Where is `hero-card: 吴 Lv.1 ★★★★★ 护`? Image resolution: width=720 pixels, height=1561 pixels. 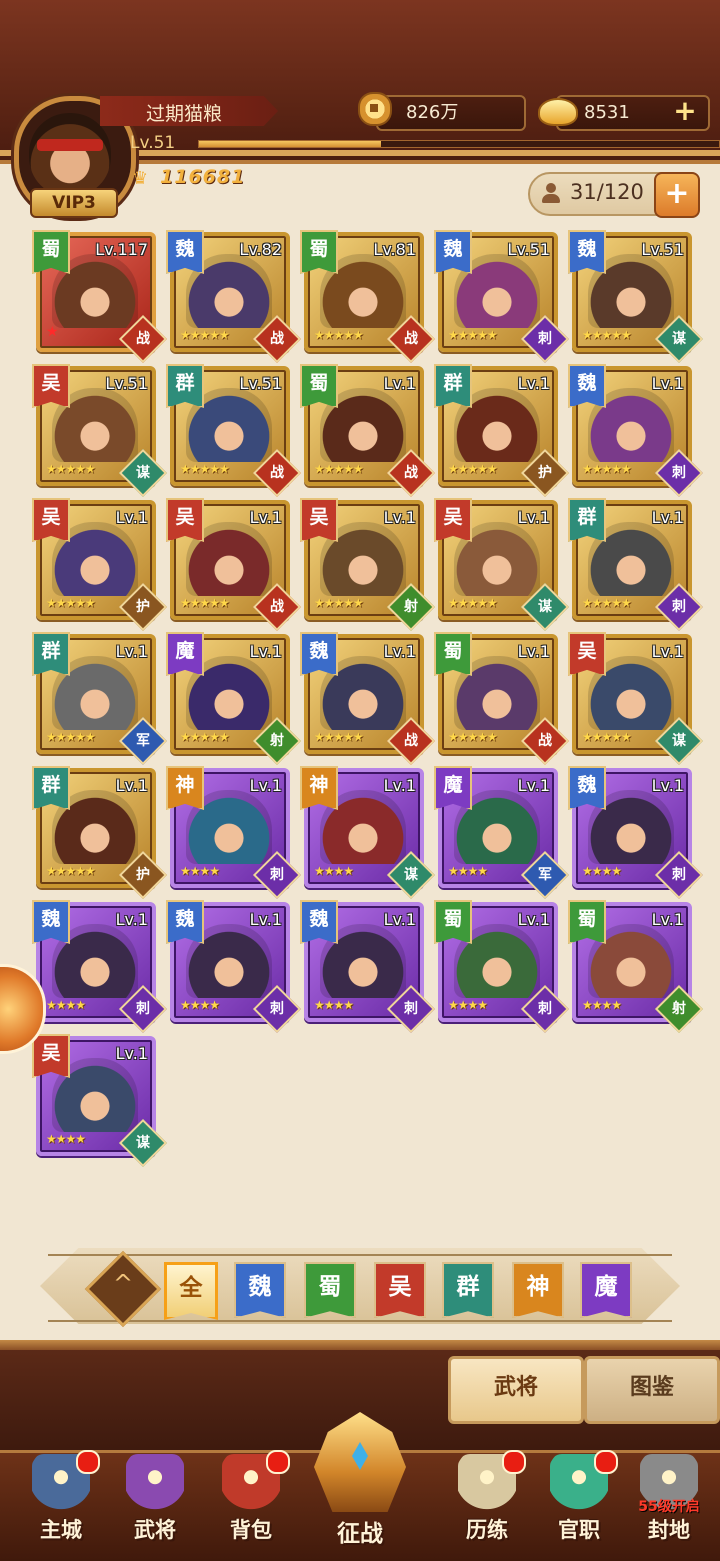
hero-card: 吴 Lv.1 ★★★★★ 护 is located at coordinates (100, 565).